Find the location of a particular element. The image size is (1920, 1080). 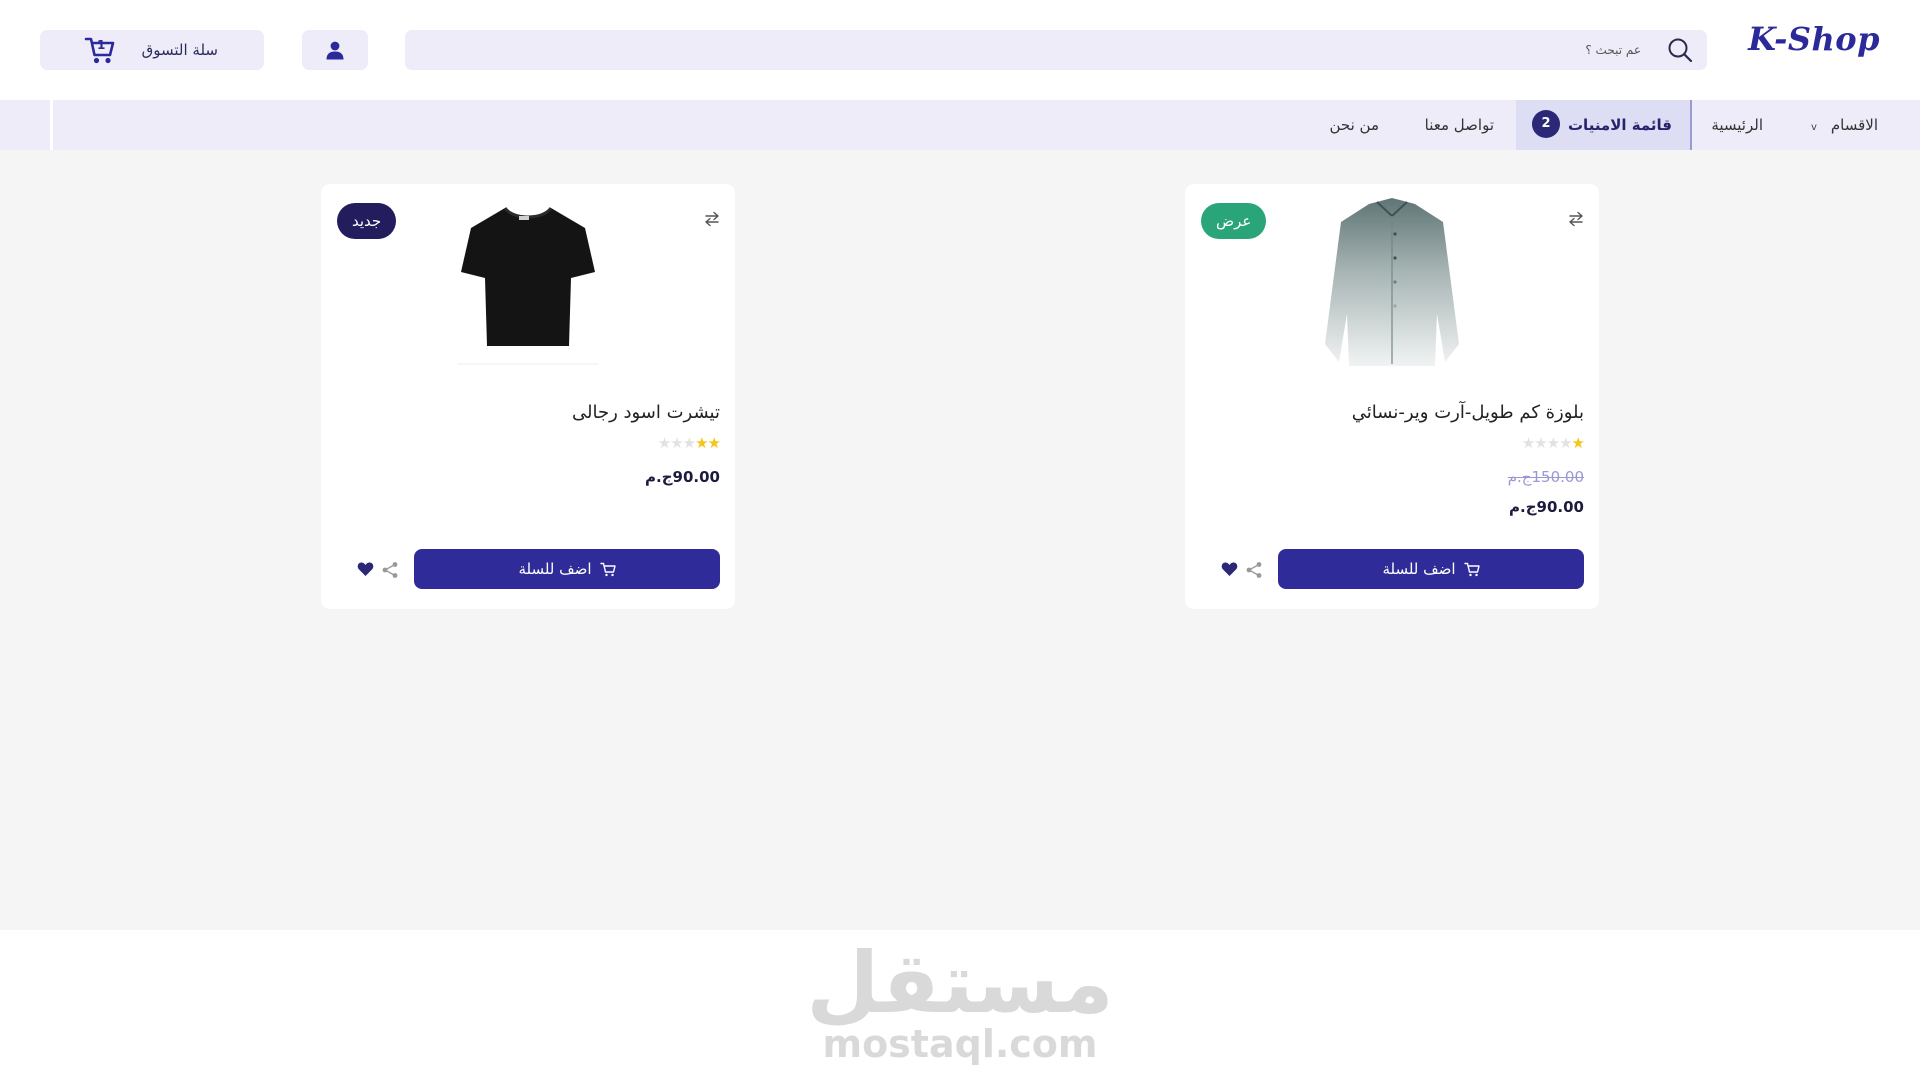

watermark-latin: mostaql.com is located at coordinates (960, 1044).